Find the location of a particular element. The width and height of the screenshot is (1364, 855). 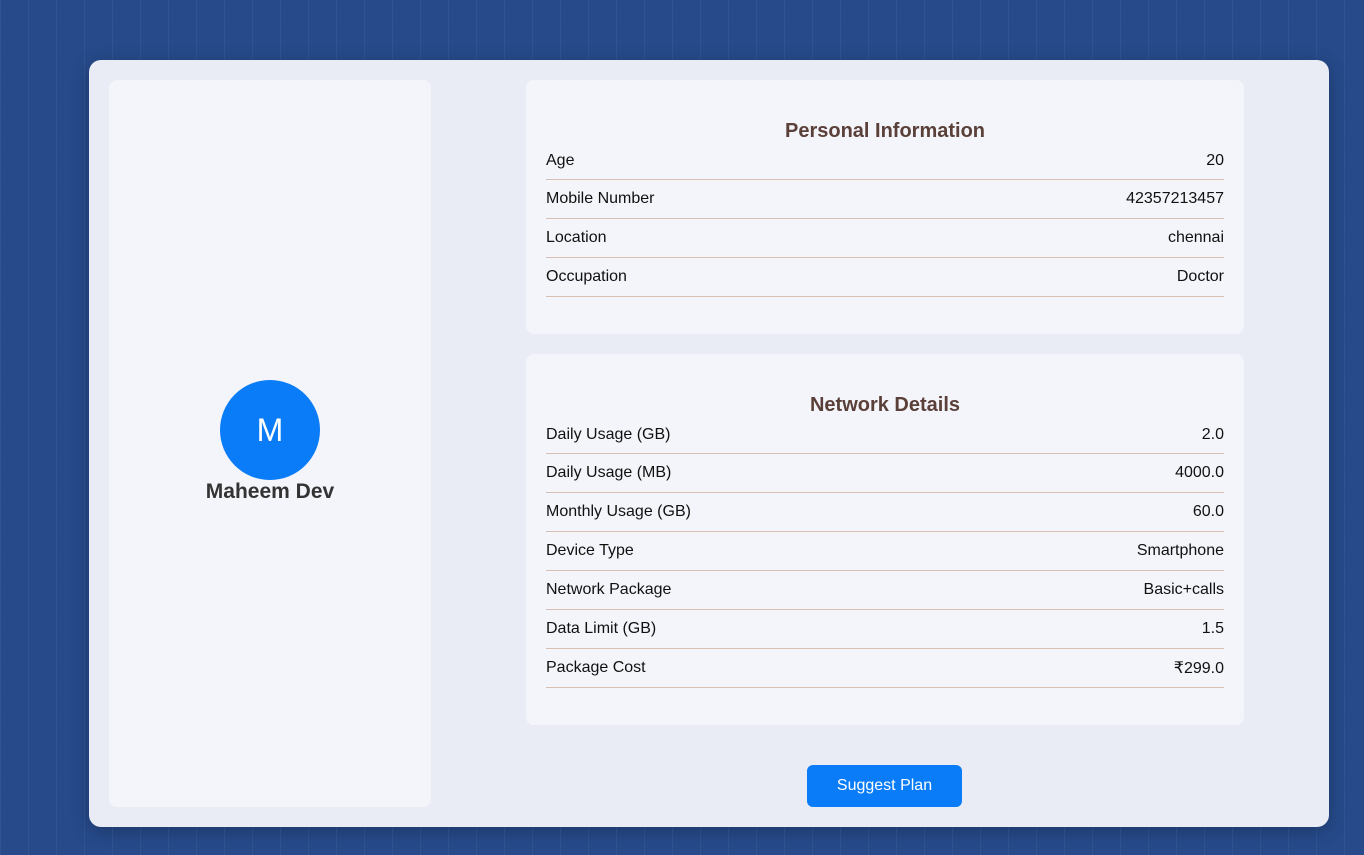

network-value: 4000.0 is located at coordinates (1199, 472).